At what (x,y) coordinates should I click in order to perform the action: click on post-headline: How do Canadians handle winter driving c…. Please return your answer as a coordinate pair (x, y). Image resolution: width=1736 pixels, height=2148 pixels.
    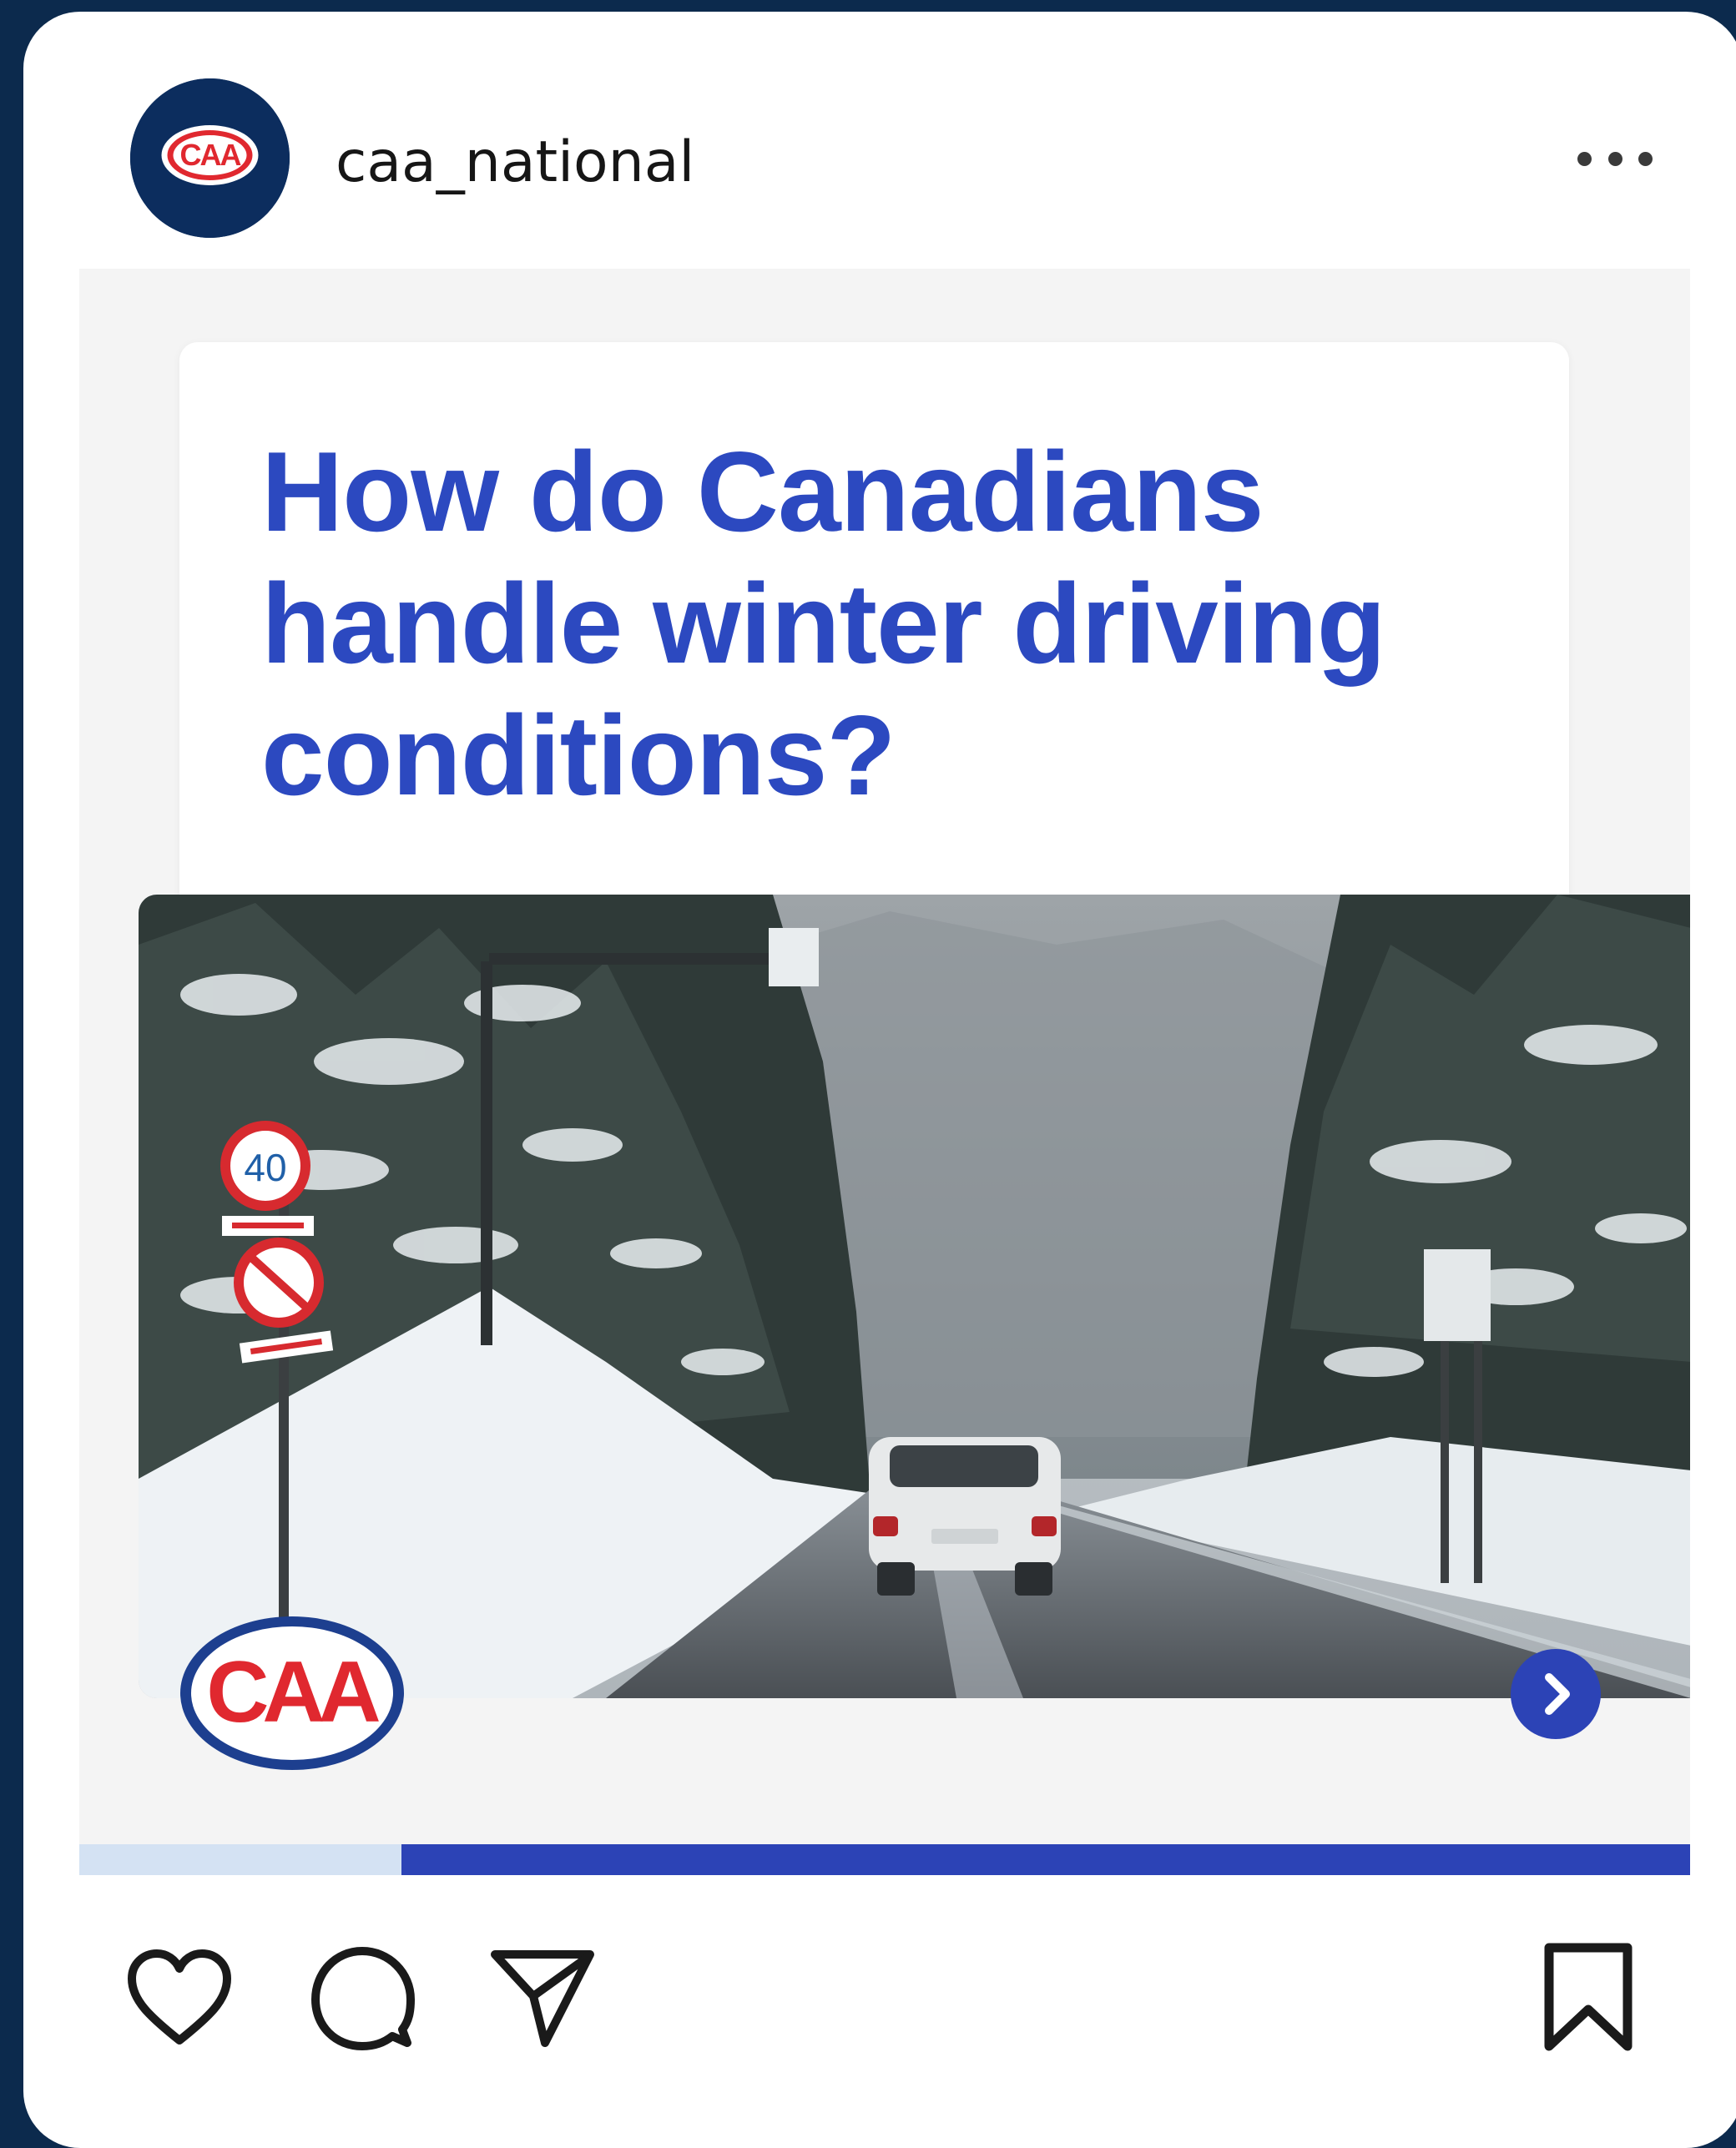
    Looking at the image, I should click on (823, 624).